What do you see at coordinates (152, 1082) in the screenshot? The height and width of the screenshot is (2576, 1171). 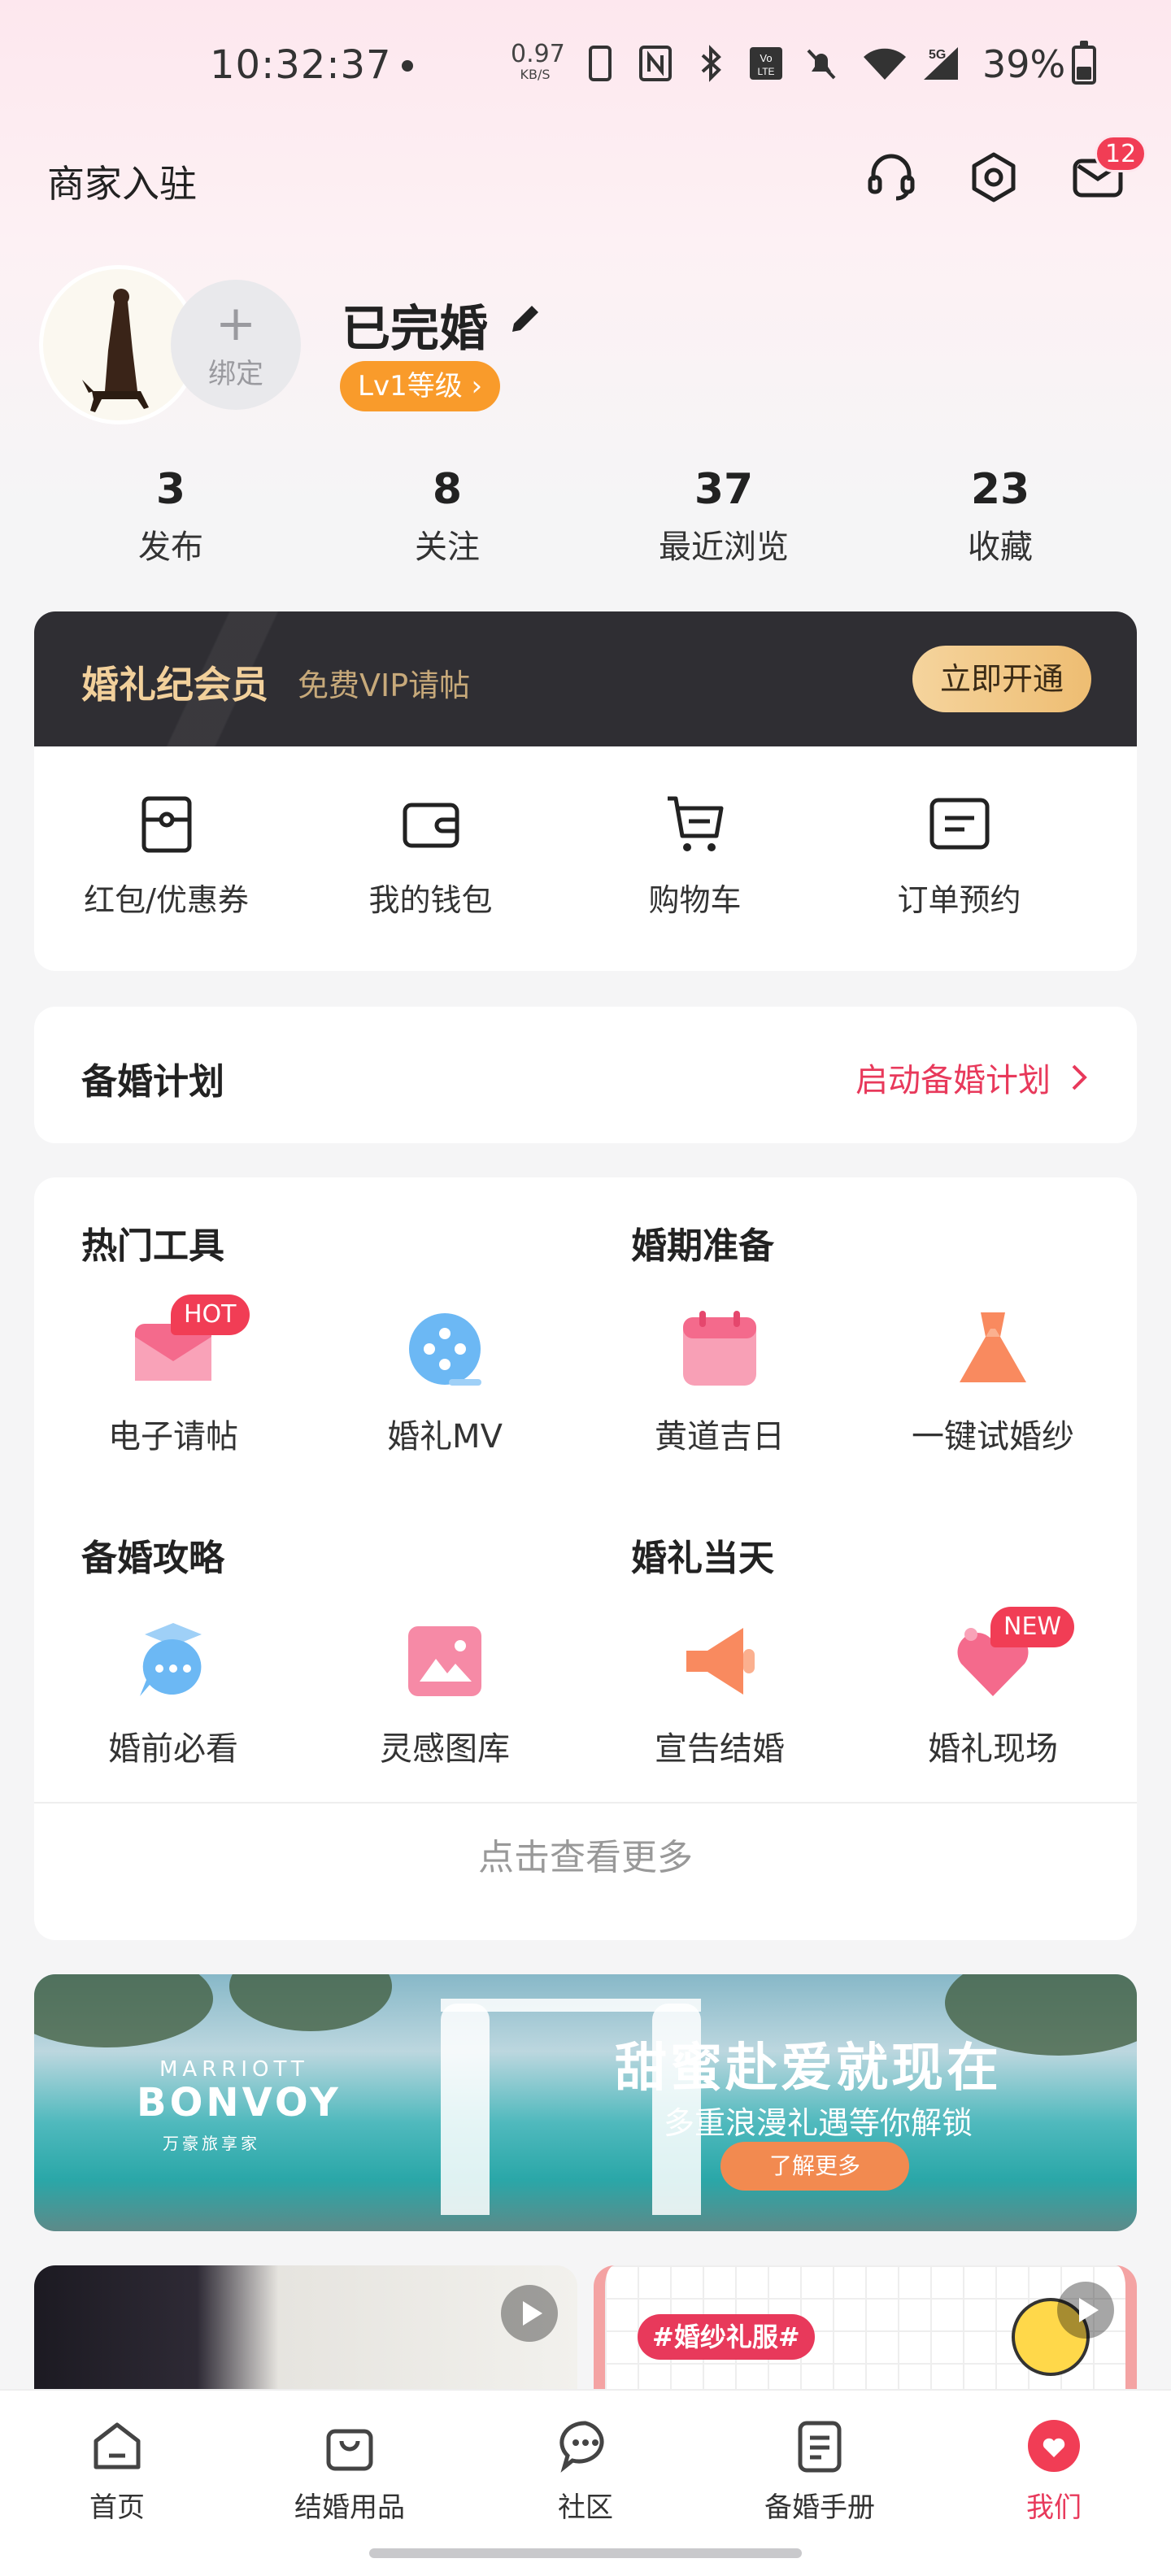 I see `plan-title: 备婚计划` at bounding box center [152, 1082].